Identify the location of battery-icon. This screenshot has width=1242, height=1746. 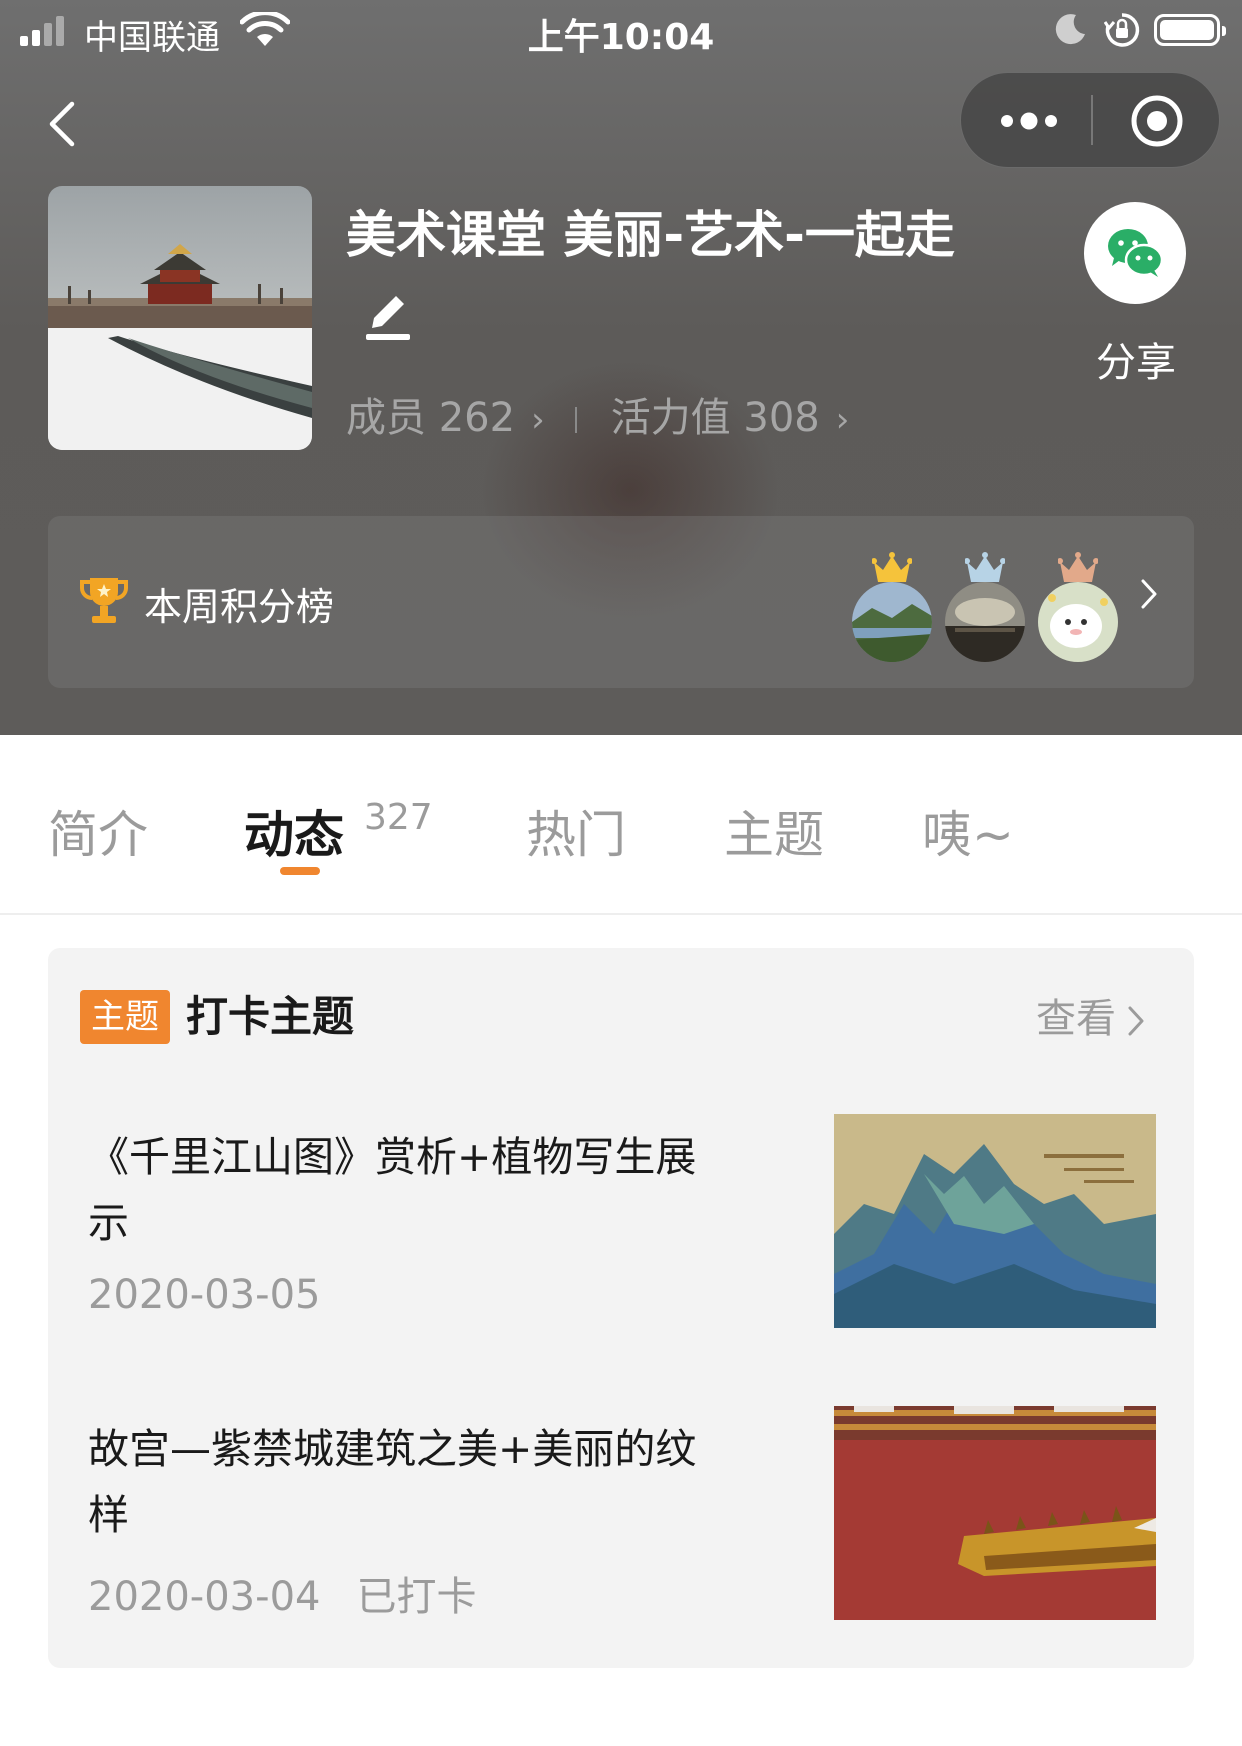
(1190, 30).